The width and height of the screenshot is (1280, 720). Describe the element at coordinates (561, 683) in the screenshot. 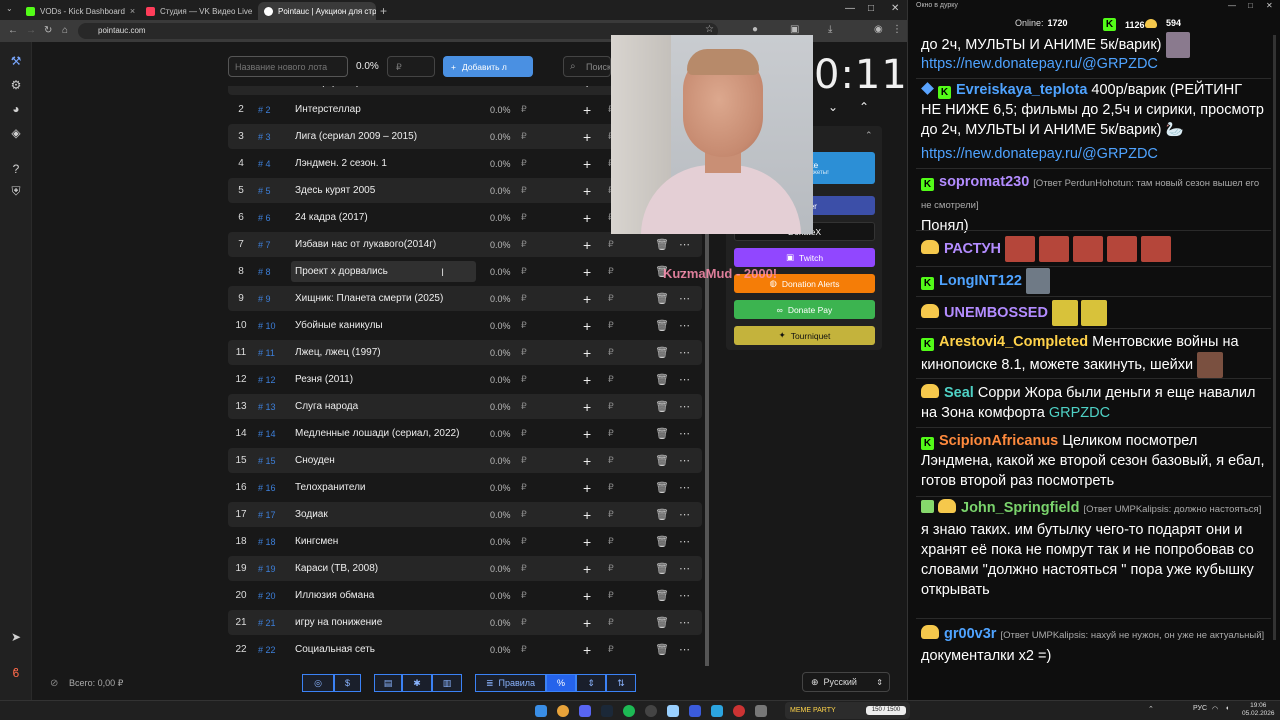

I see `percent-mode-button: %` at that location.